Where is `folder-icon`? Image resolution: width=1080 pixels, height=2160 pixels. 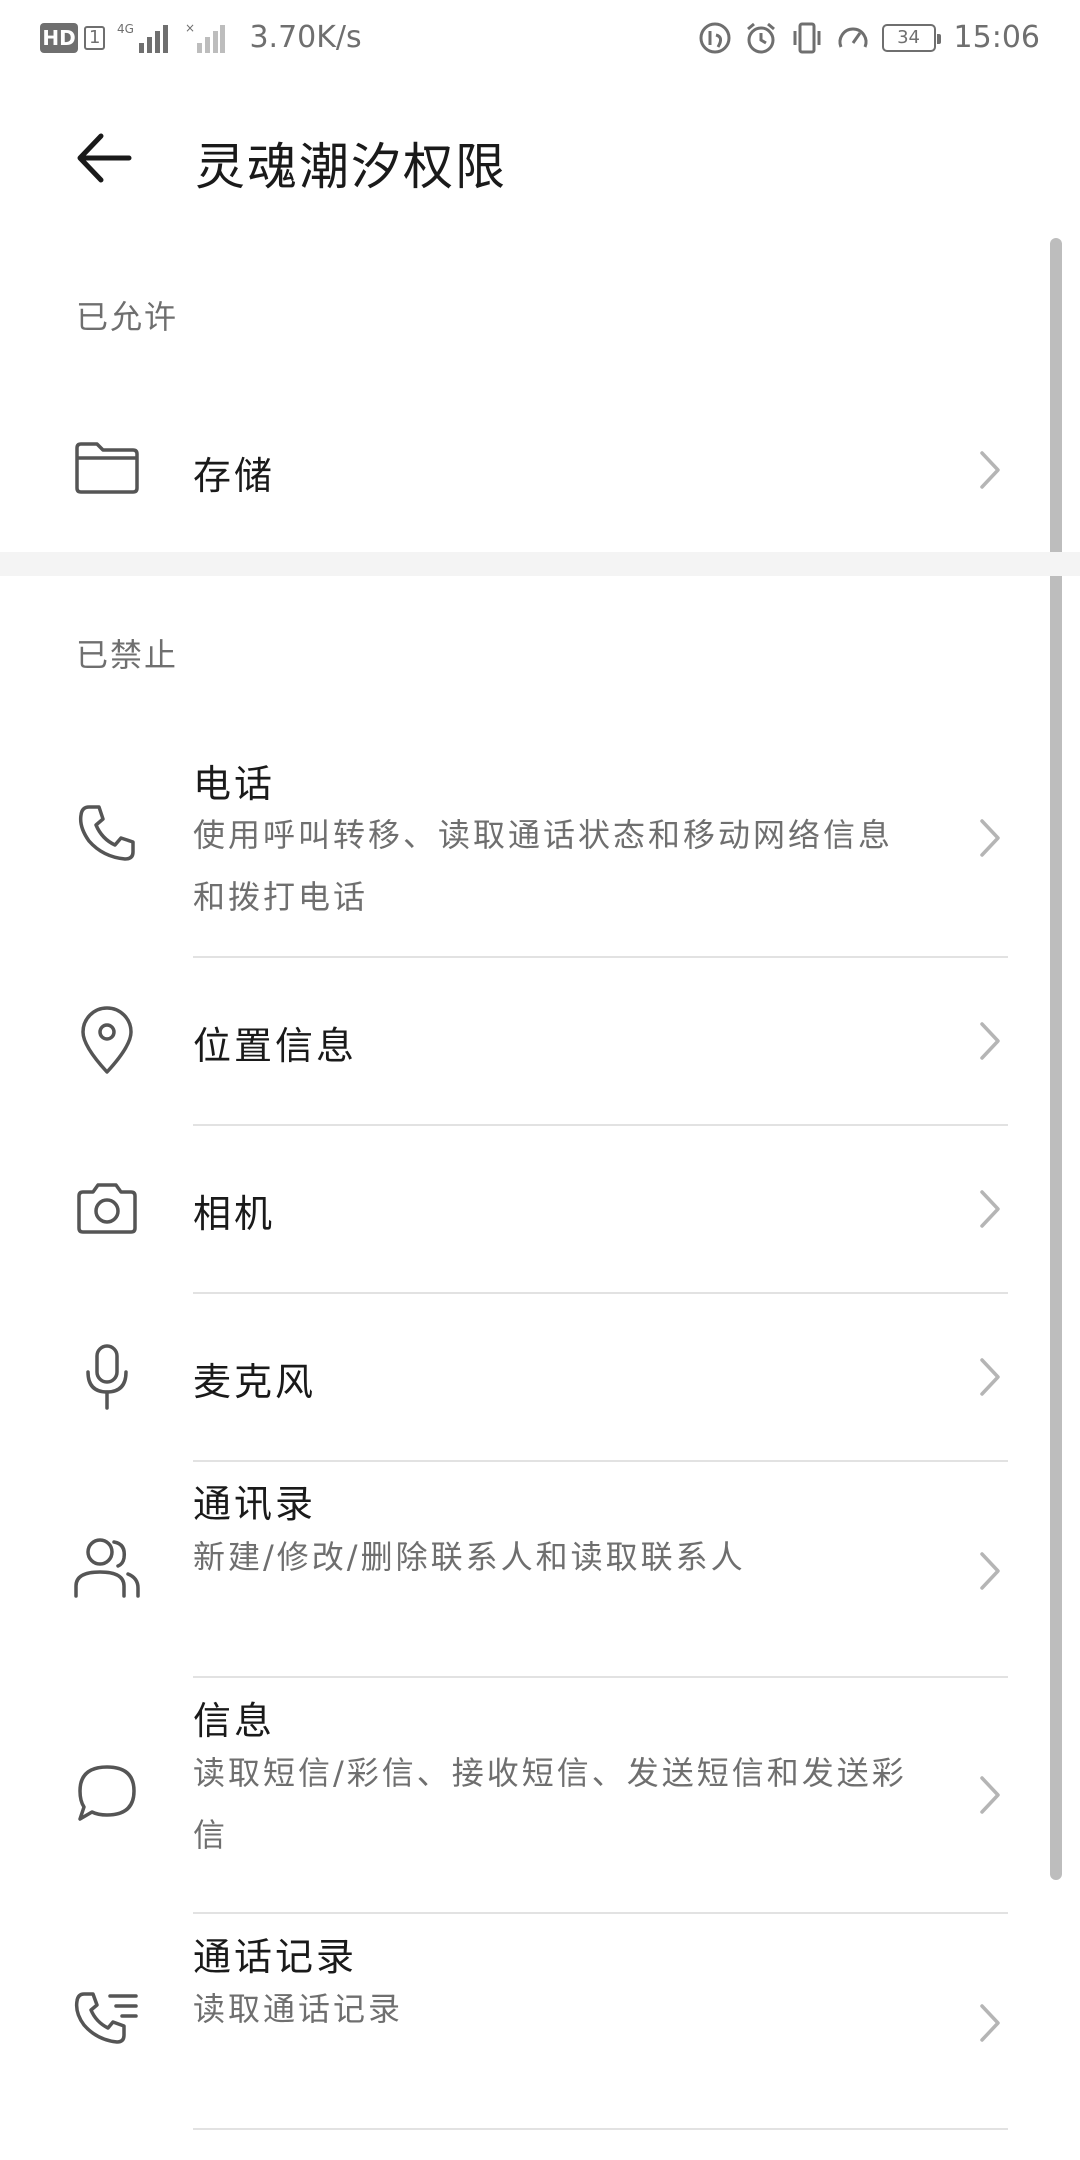 folder-icon is located at coordinates (107, 468).